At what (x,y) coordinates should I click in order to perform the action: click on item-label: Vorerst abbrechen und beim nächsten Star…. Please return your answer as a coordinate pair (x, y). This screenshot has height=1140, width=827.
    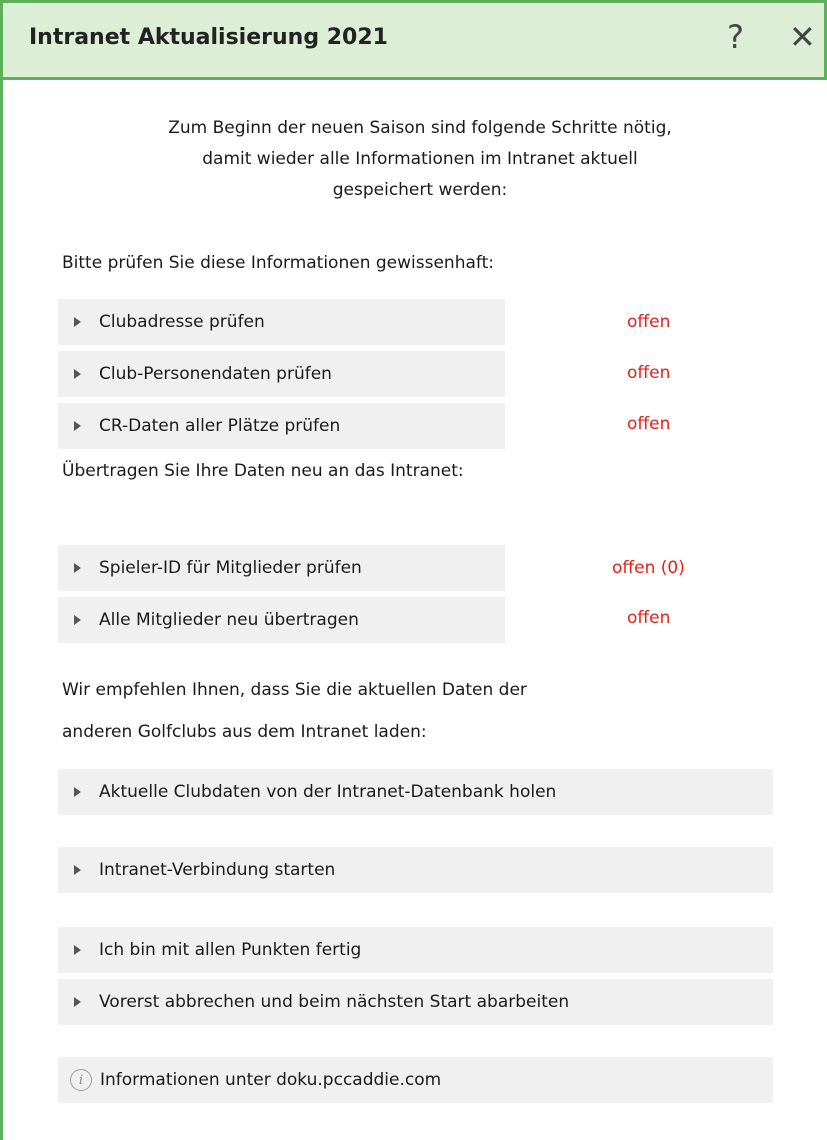
    Looking at the image, I should click on (334, 1002).